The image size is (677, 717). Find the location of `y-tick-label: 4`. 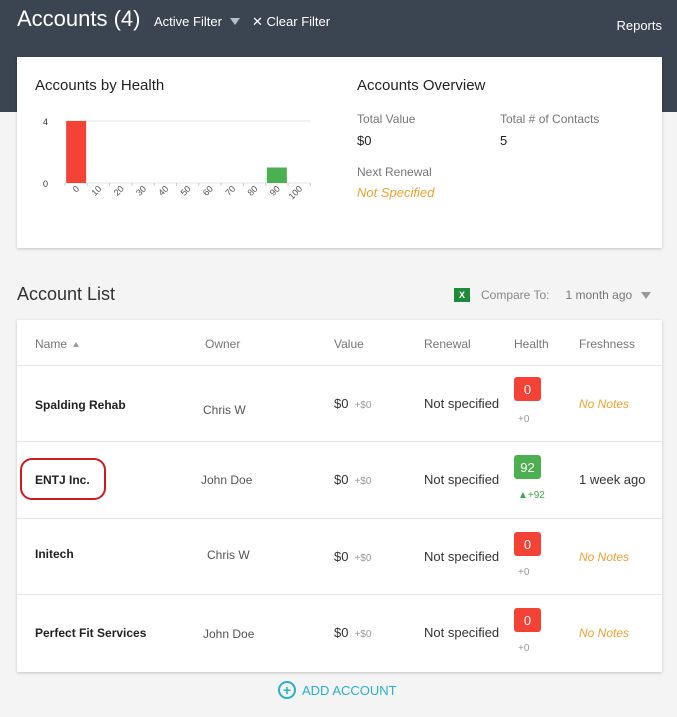

y-tick-label: 4 is located at coordinates (45, 122).